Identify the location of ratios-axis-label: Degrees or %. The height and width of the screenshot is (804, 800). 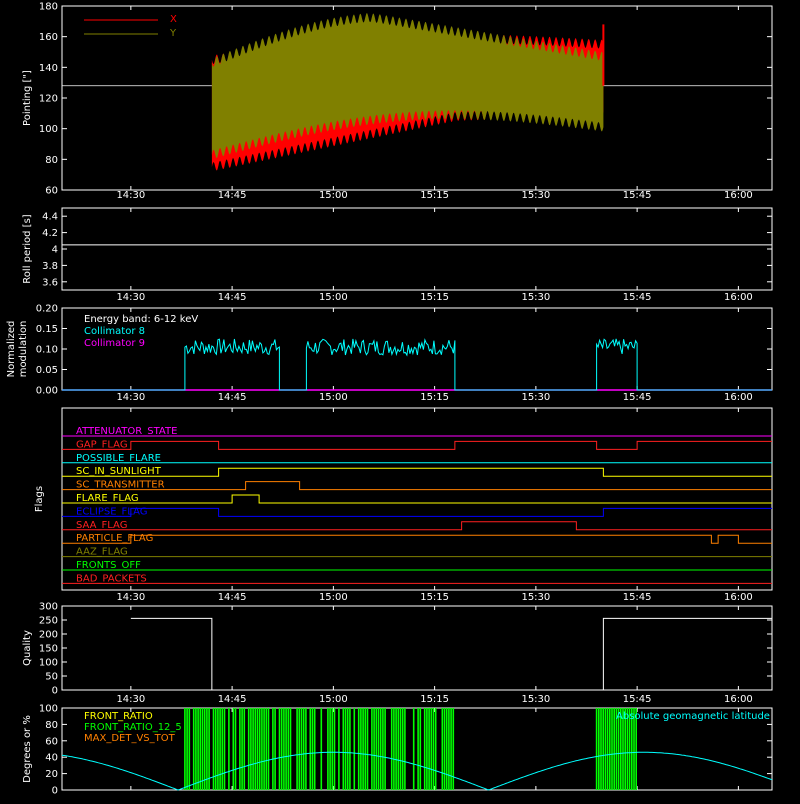
(27, 749).